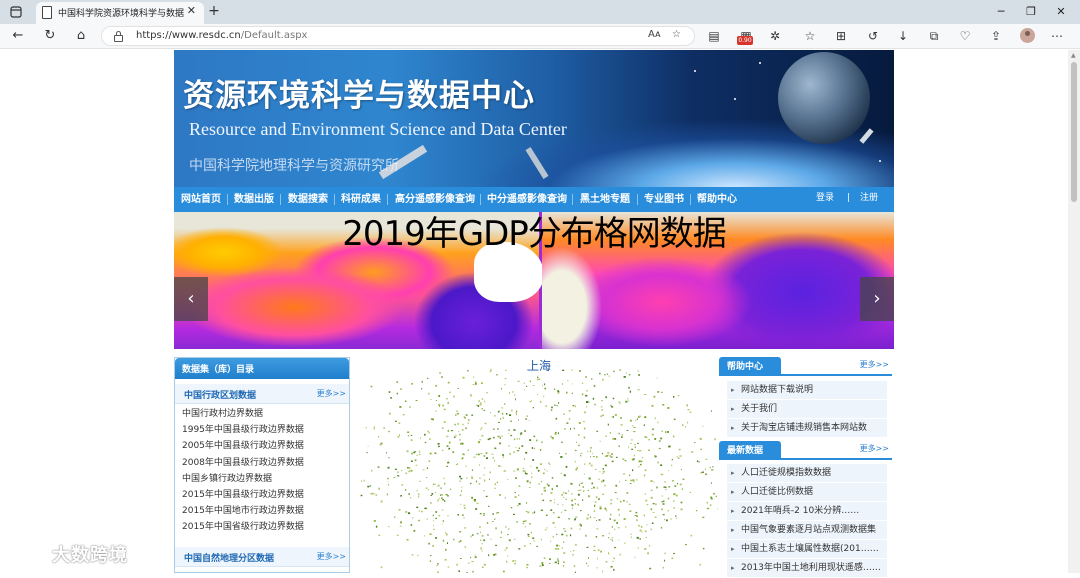  What do you see at coordinates (869, 199) in the screenshot?
I see `register-link: 注册` at bounding box center [869, 199].